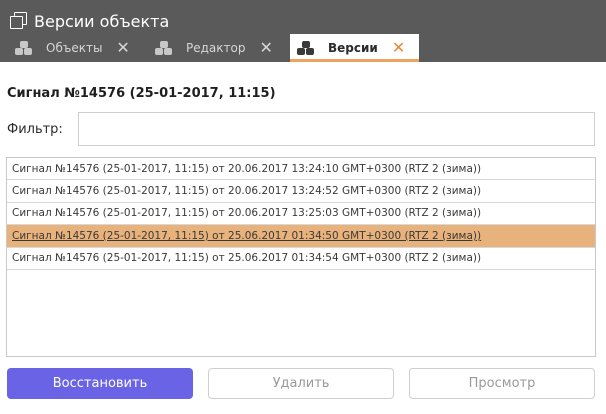 The width and height of the screenshot is (606, 414). I want to click on delete-button: Удалить, so click(301, 383).